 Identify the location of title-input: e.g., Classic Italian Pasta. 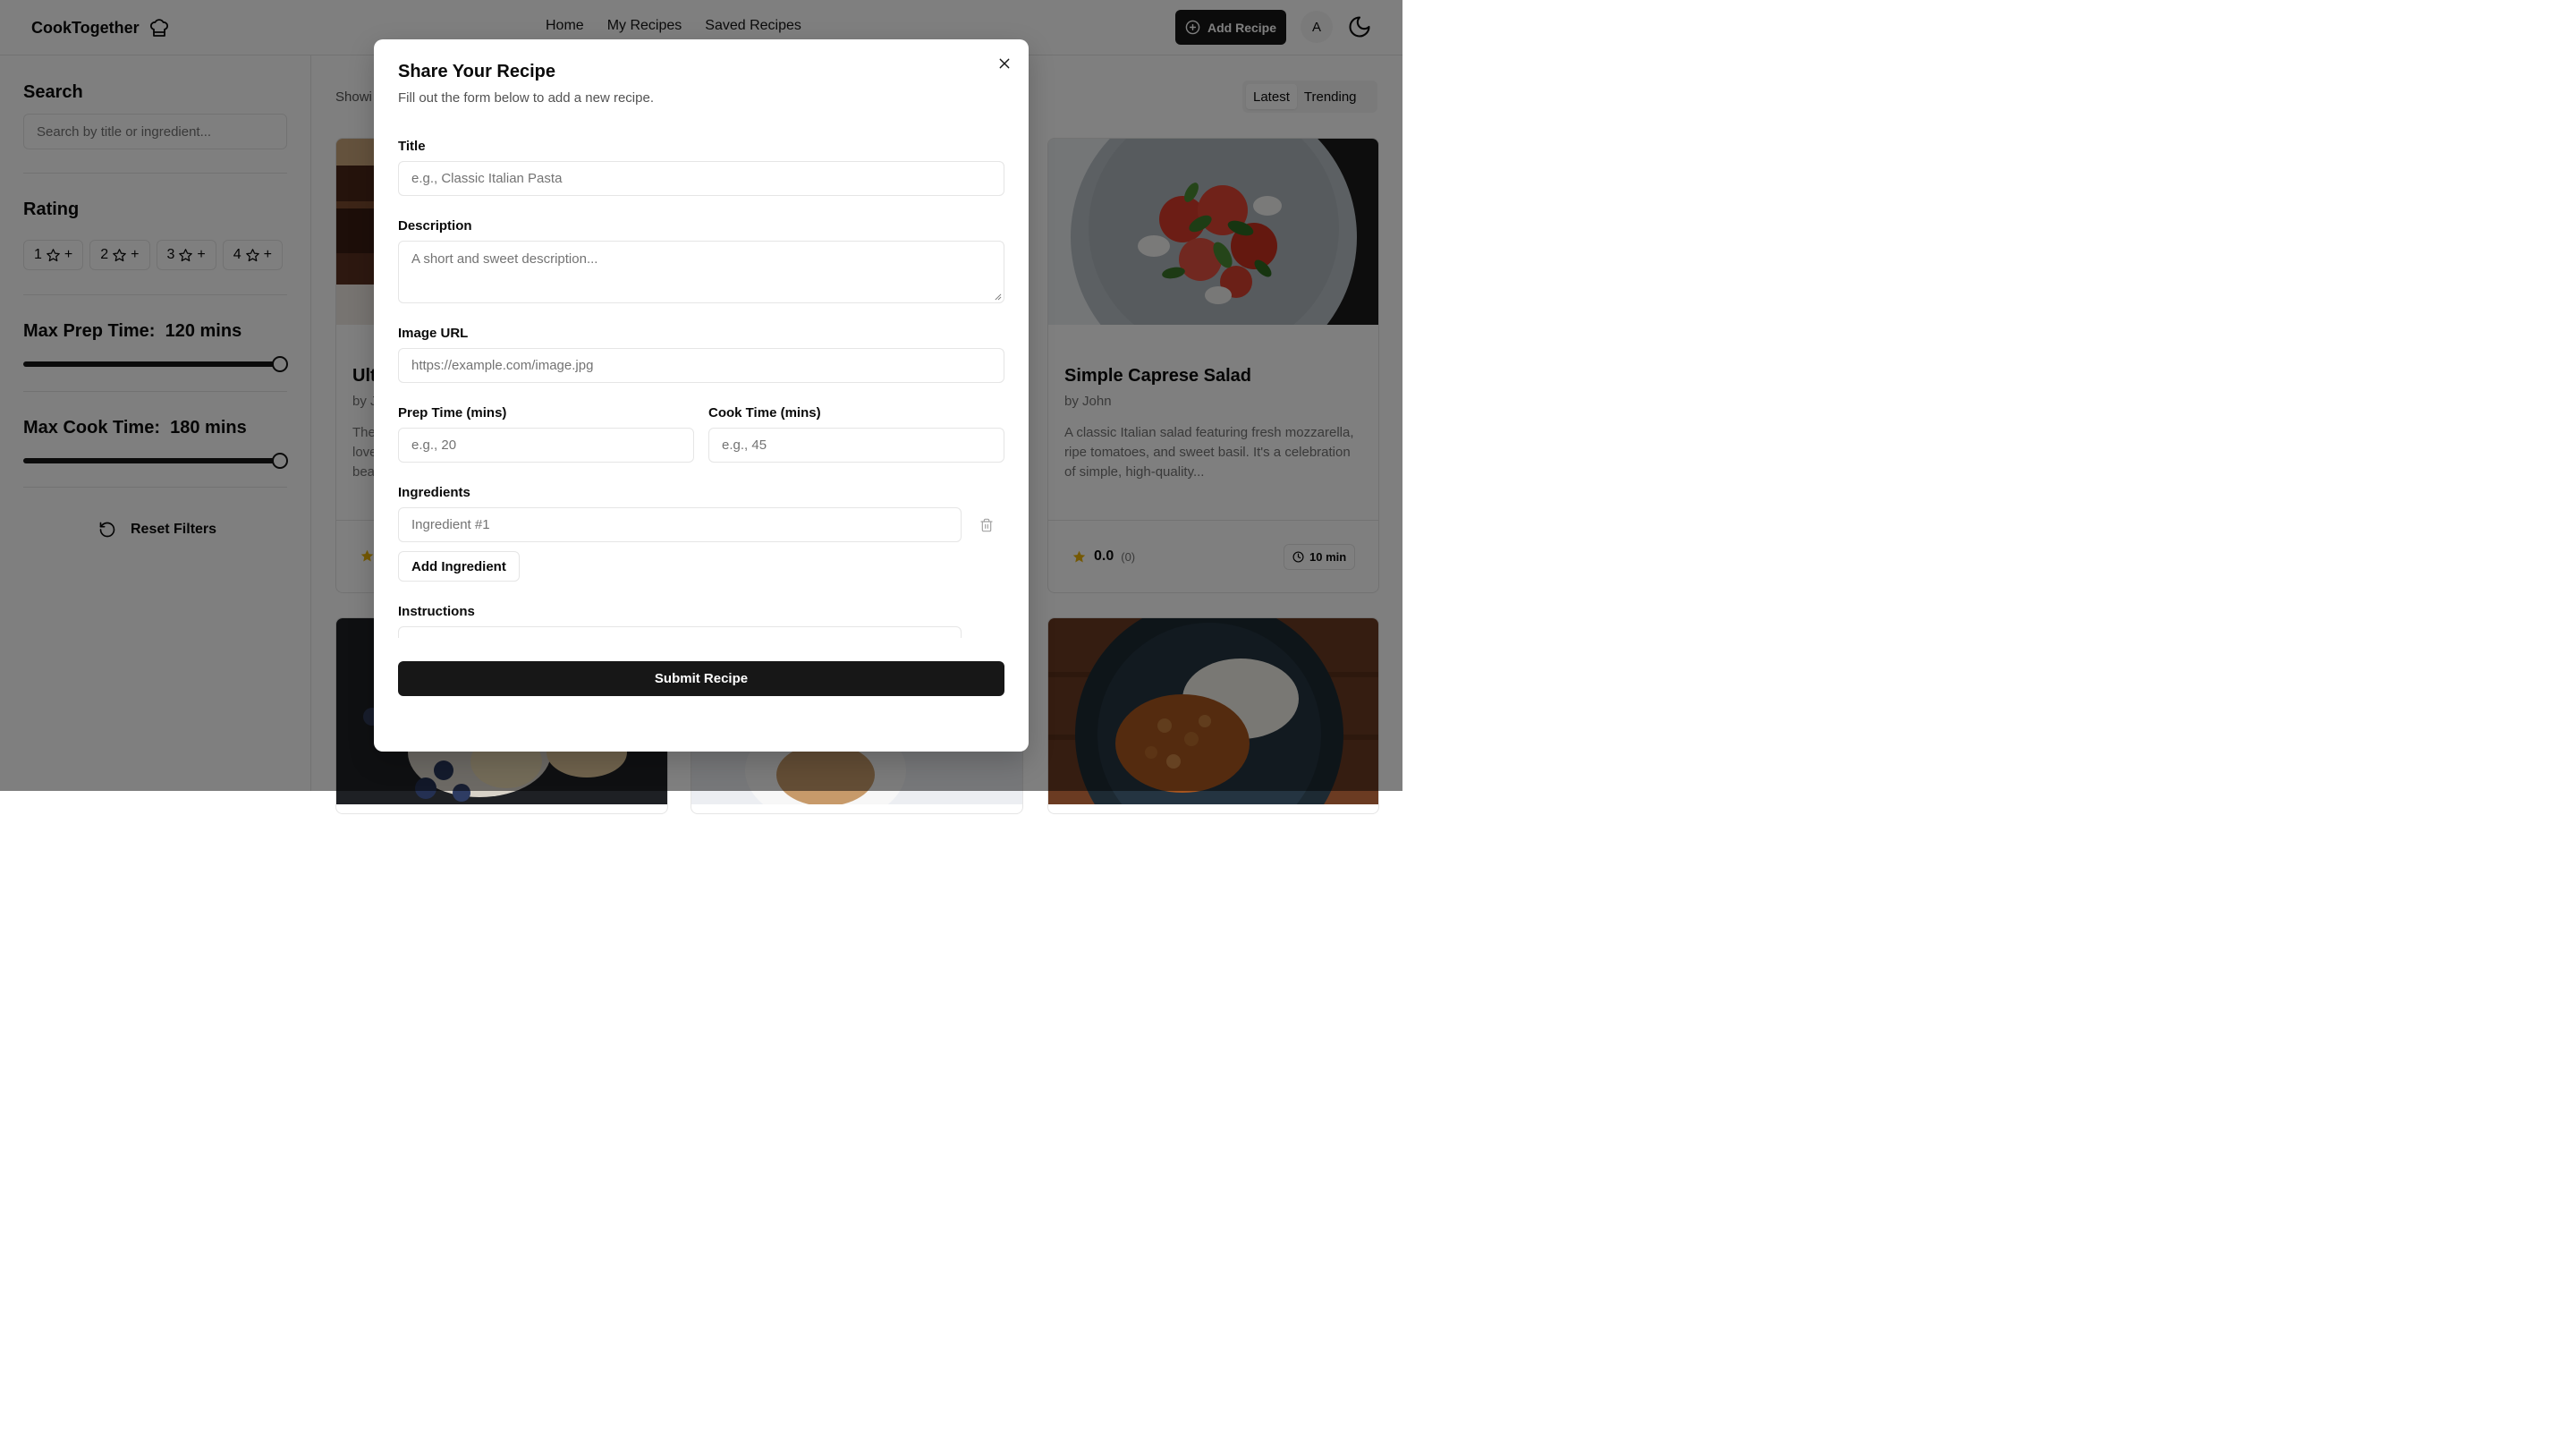
(701, 178).